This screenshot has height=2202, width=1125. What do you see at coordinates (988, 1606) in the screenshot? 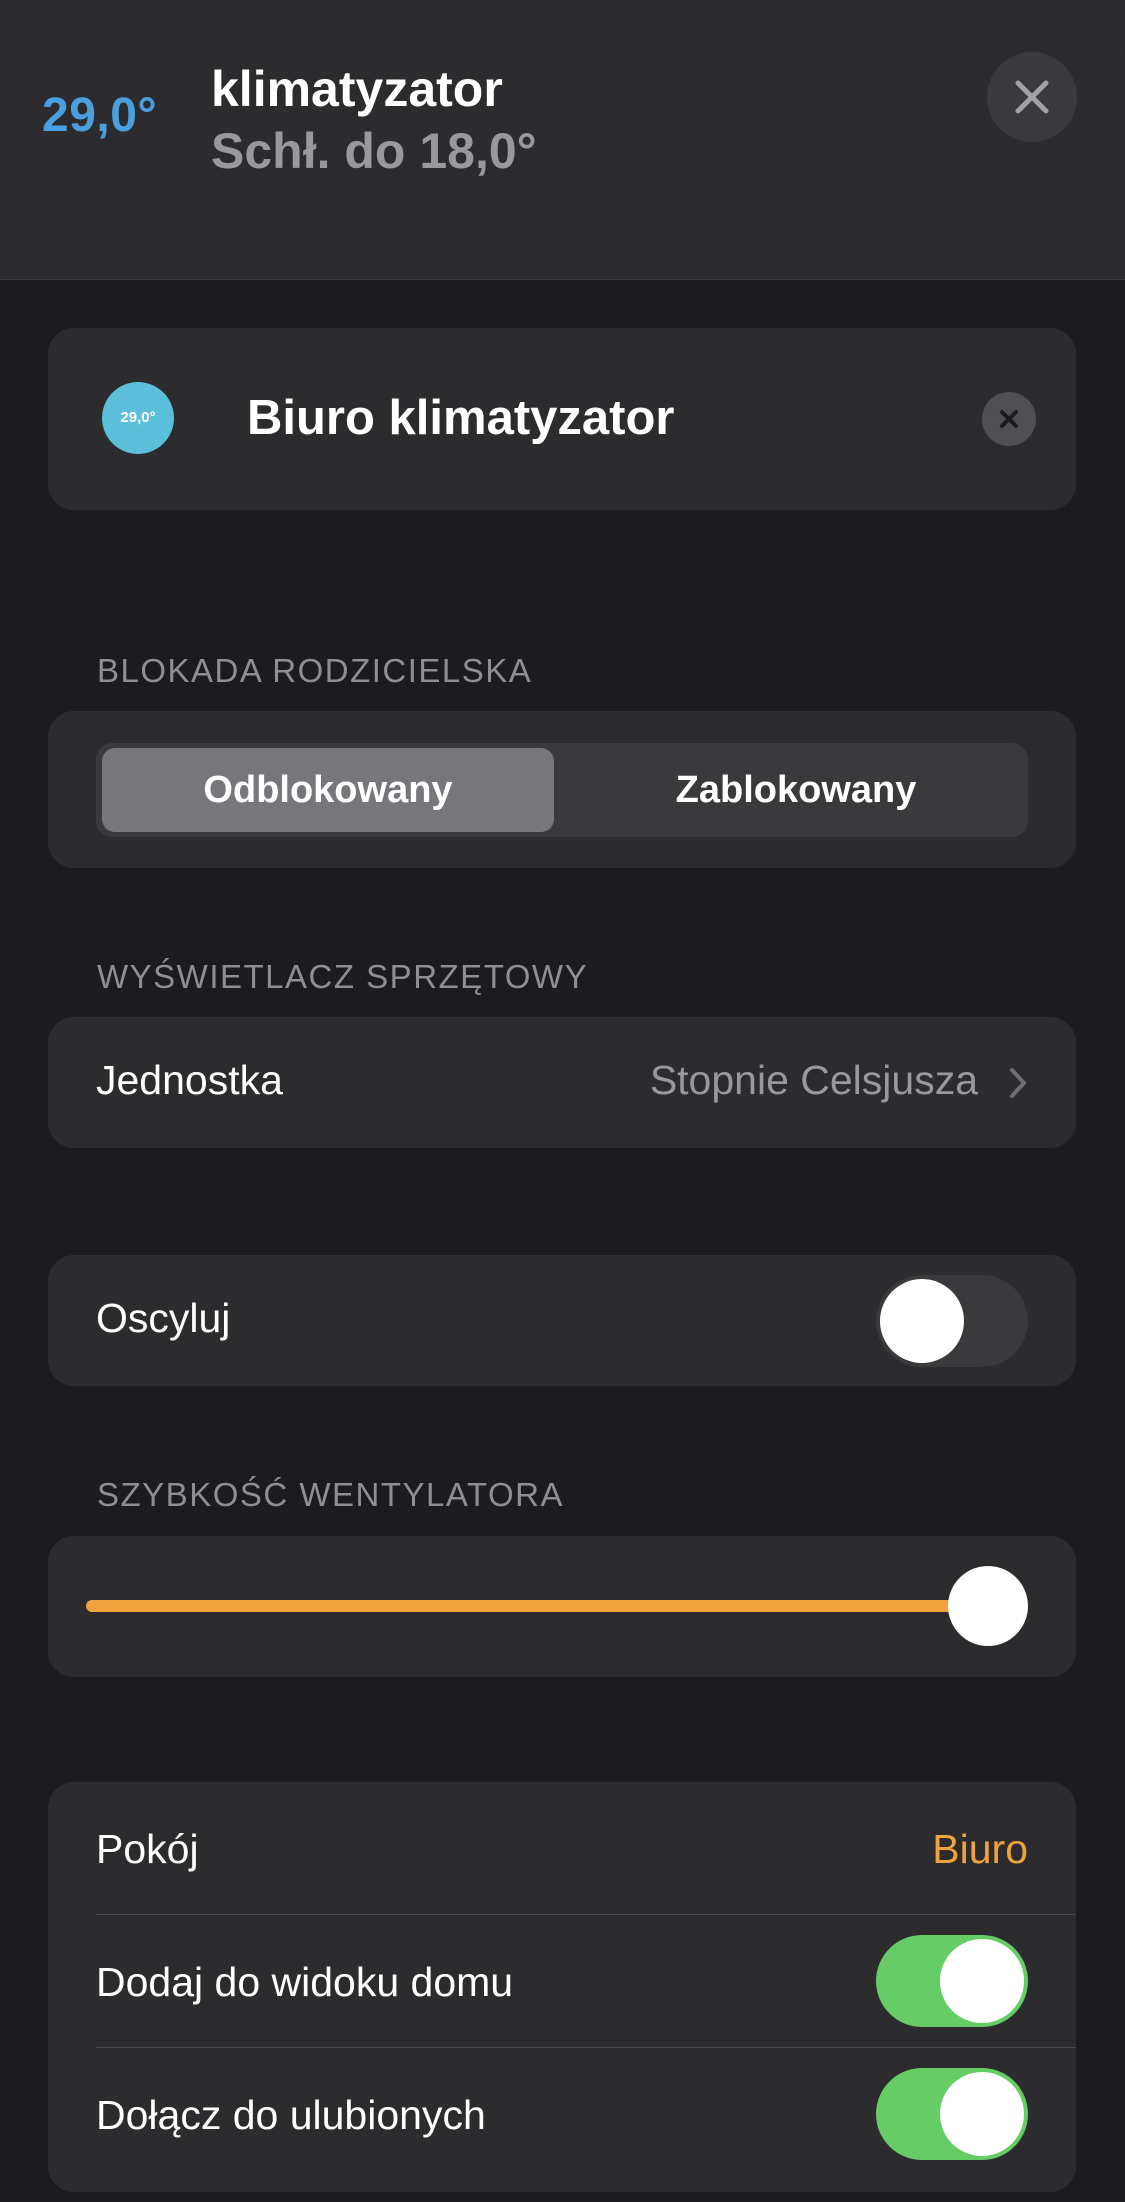
I see `fan-speed-slider-thumb` at bounding box center [988, 1606].